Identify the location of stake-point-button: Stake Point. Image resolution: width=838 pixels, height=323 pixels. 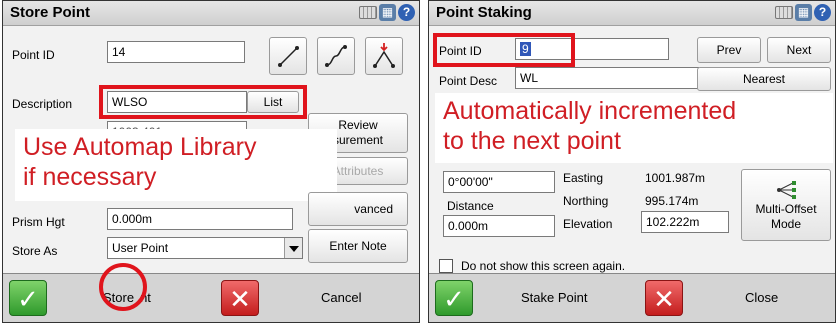
(554, 297).